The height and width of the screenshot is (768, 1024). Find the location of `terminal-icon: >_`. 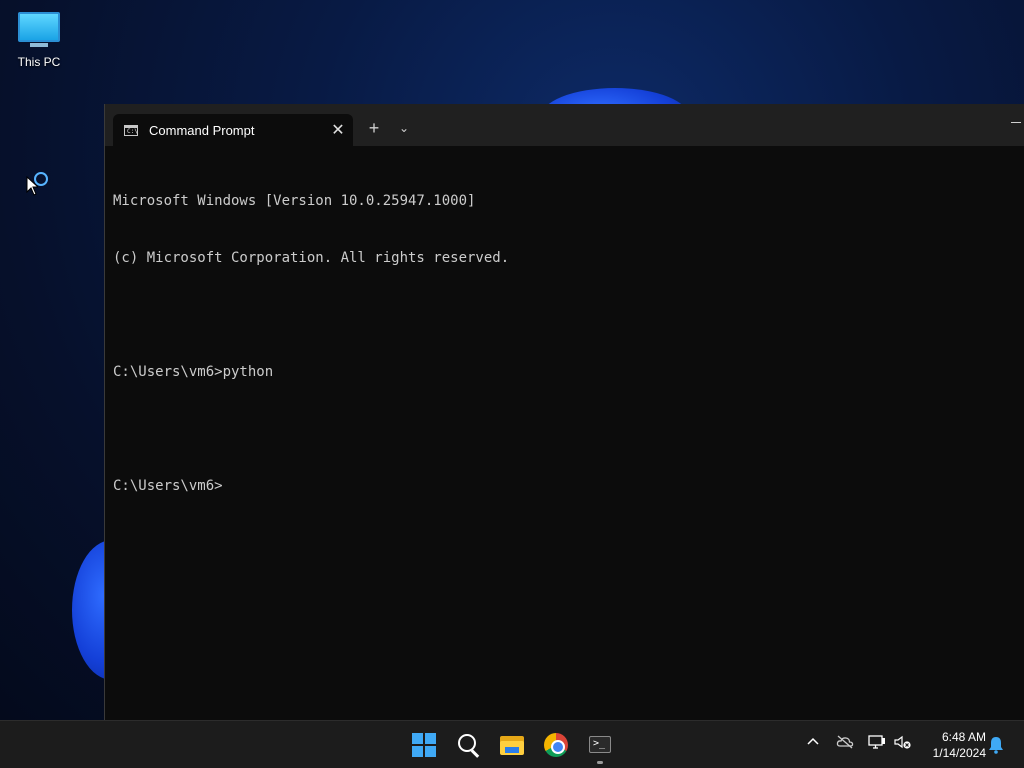

terminal-icon: >_ is located at coordinates (600, 745).